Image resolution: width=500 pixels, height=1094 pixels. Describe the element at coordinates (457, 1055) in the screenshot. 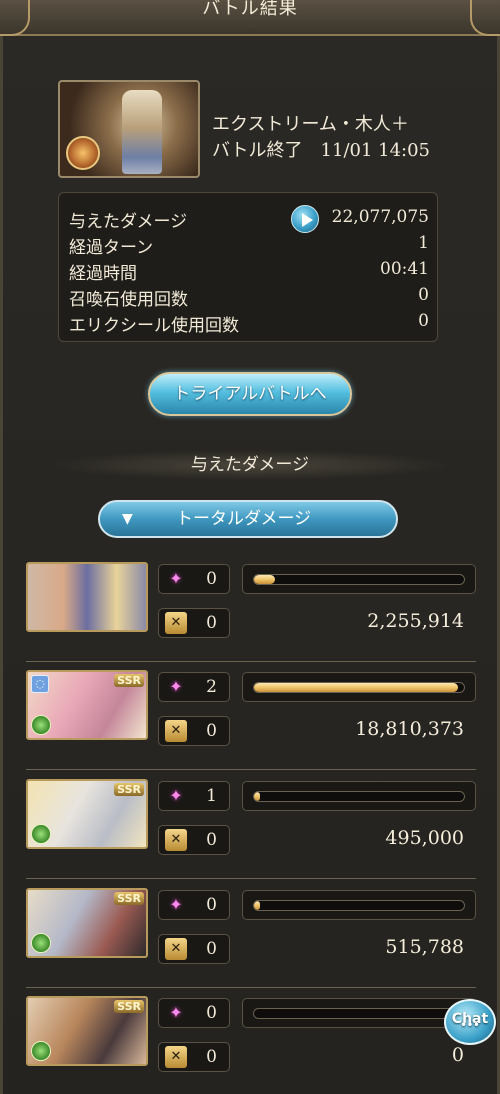

I see `damage-value: 0` at that location.